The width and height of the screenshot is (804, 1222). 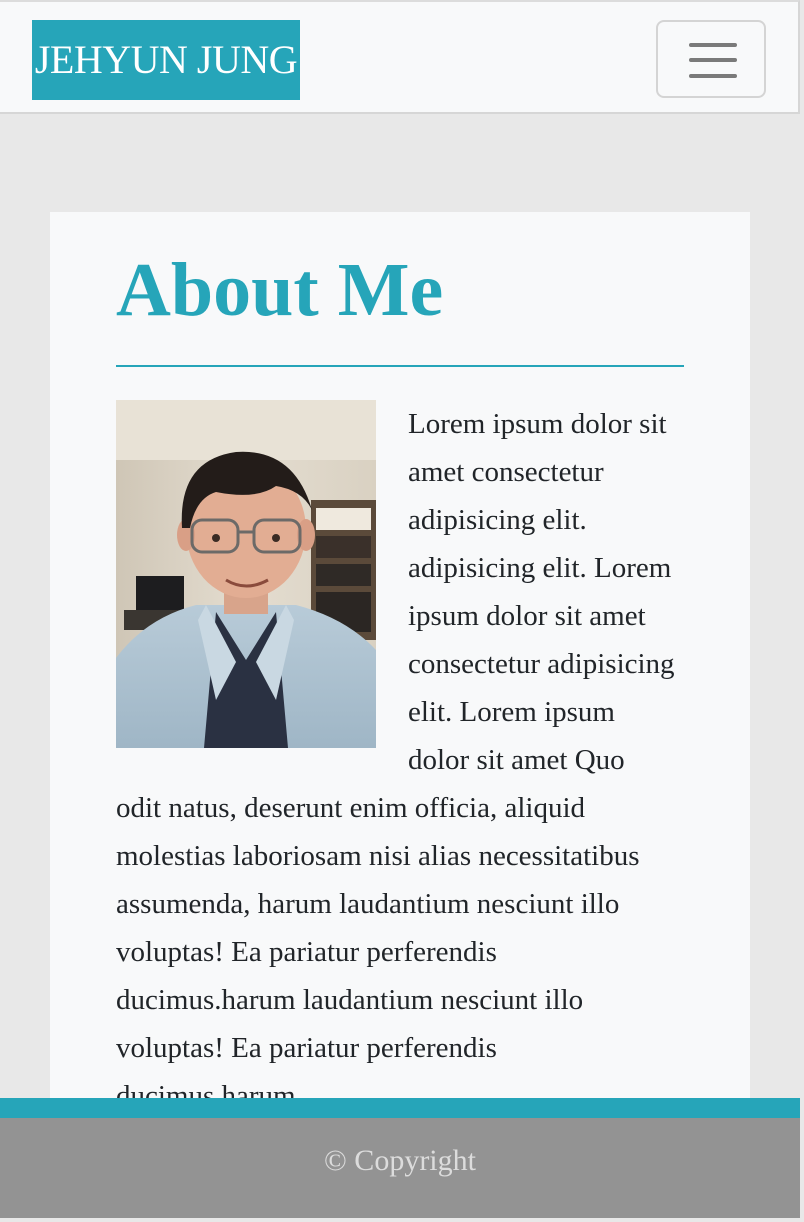 I want to click on copyright-text: © Copyright, so click(x=400, y=1160).